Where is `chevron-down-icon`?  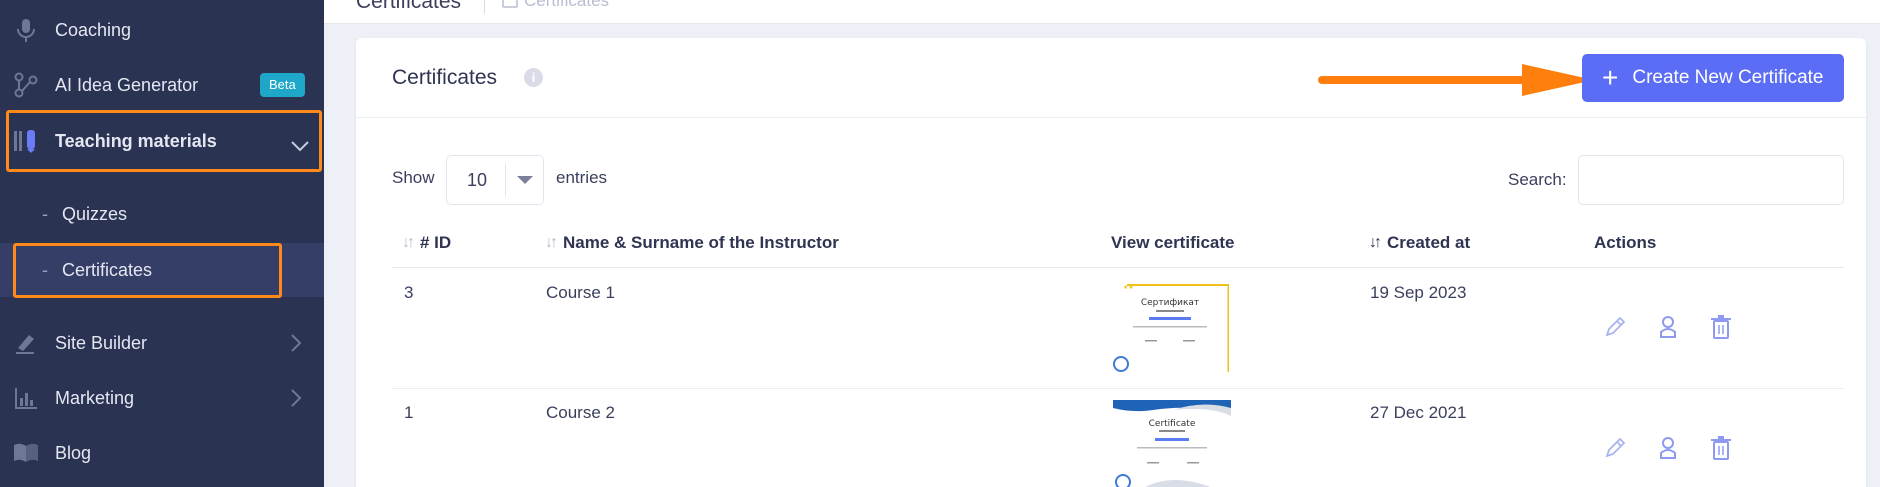 chevron-down-icon is located at coordinates (300, 146).